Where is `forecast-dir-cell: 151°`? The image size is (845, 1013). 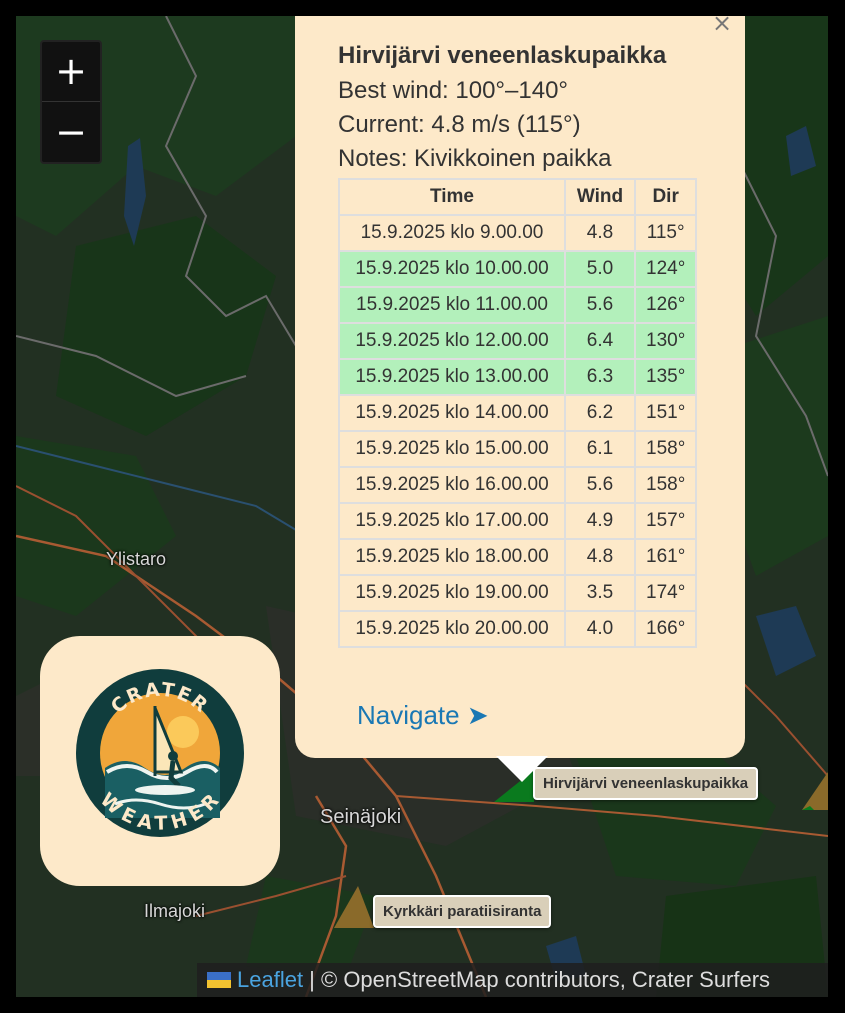 forecast-dir-cell: 151° is located at coordinates (665, 413).